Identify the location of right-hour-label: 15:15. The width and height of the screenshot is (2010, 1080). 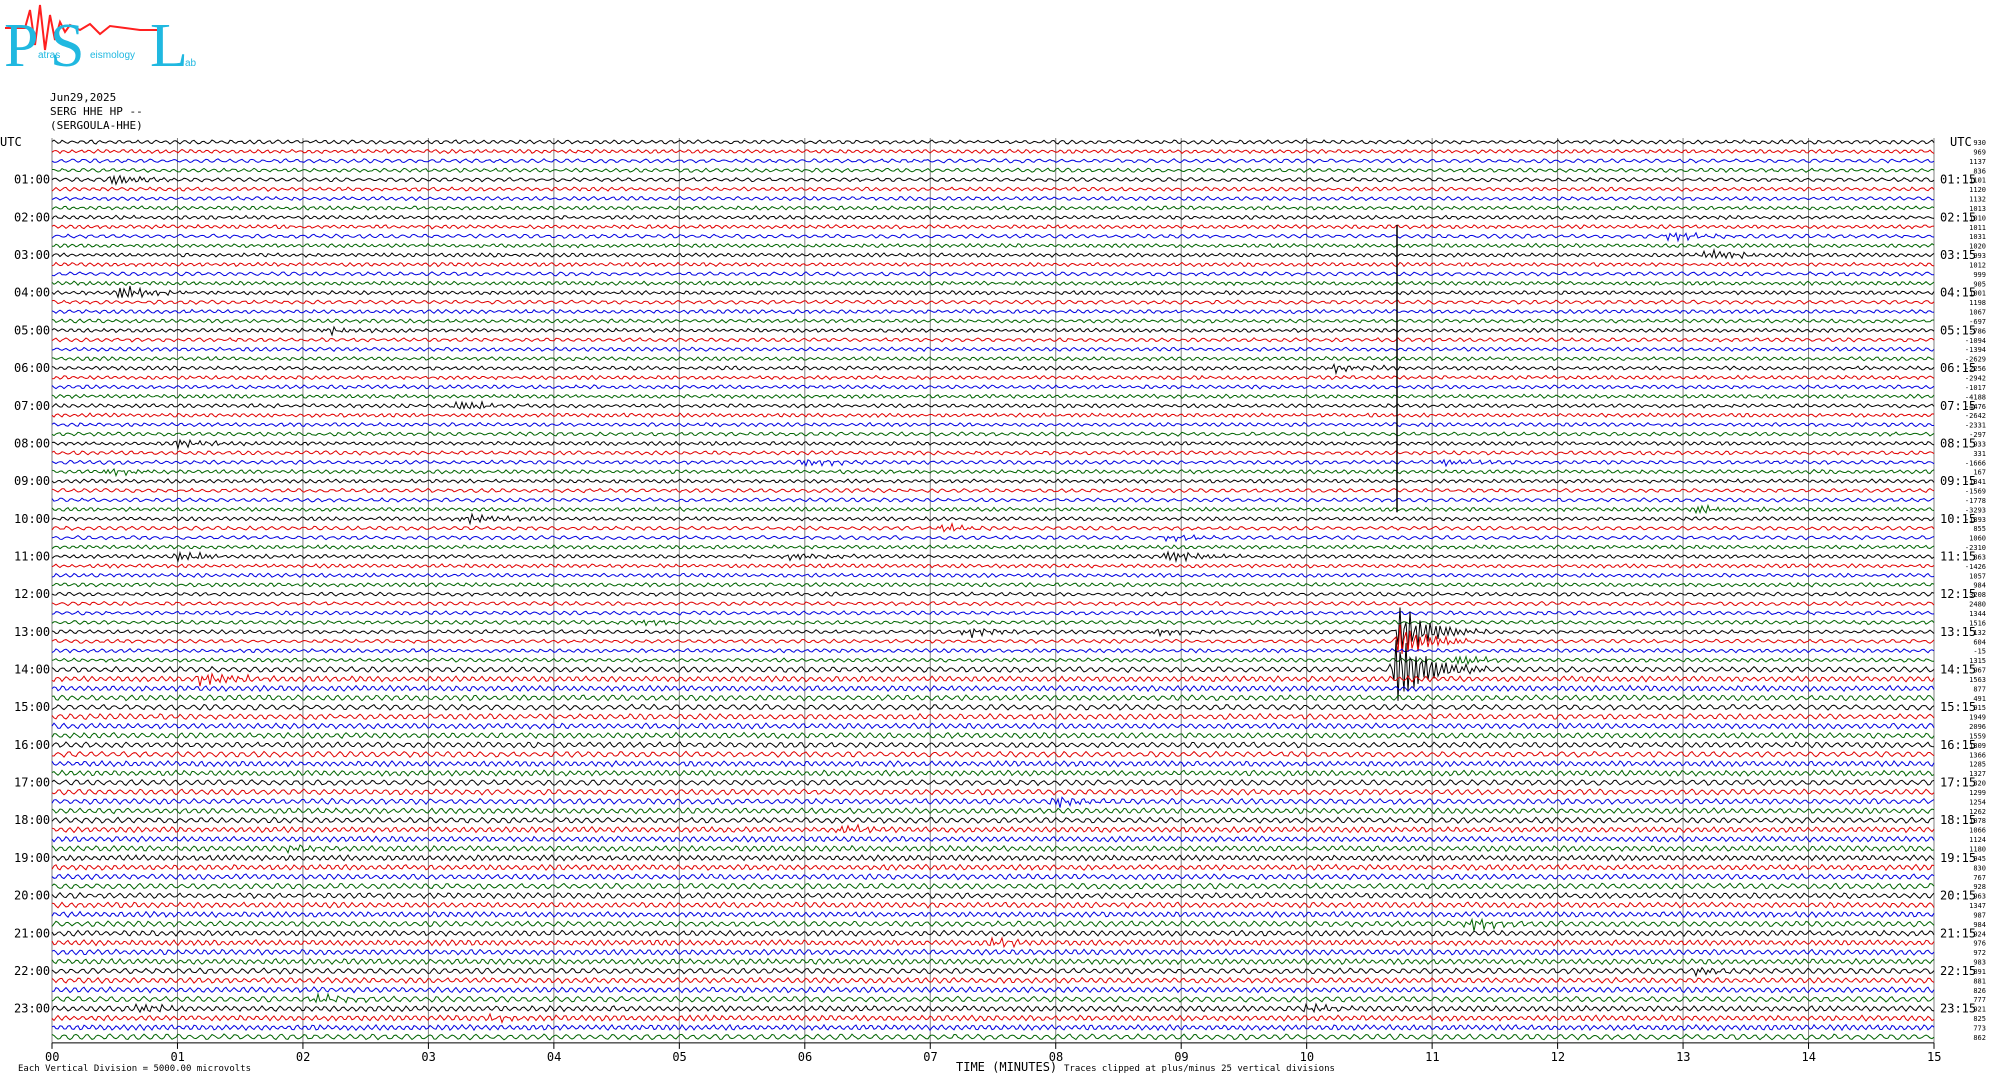
(1958, 707).